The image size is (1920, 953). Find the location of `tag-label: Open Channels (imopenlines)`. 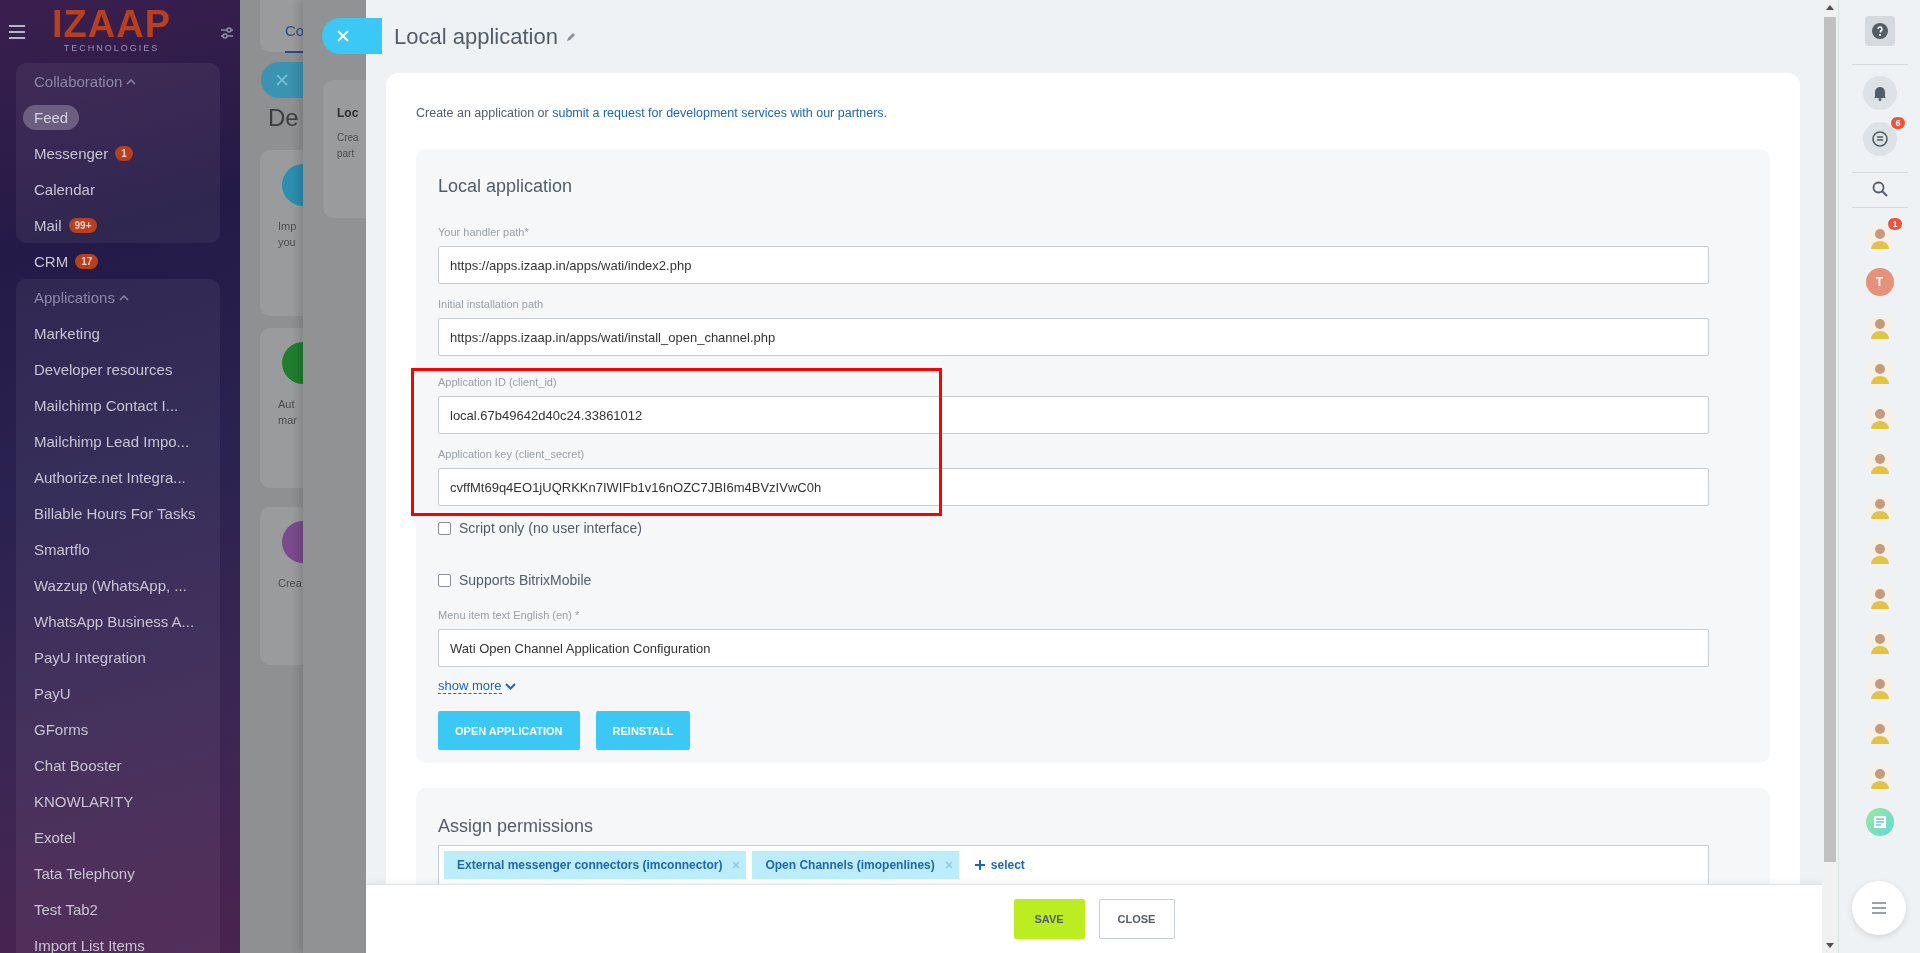

tag-label: Open Channels (imopenlines) is located at coordinates (850, 865).